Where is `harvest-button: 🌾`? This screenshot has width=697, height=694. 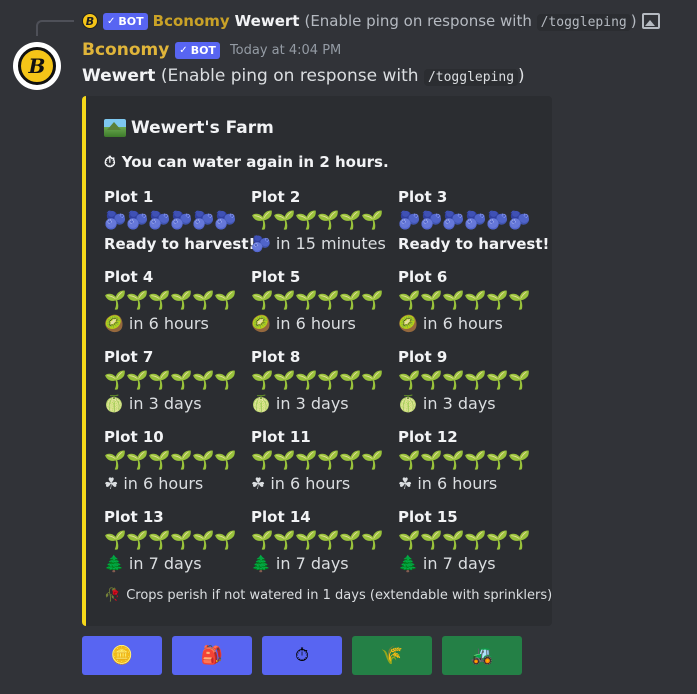 harvest-button: 🌾 is located at coordinates (392, 655).